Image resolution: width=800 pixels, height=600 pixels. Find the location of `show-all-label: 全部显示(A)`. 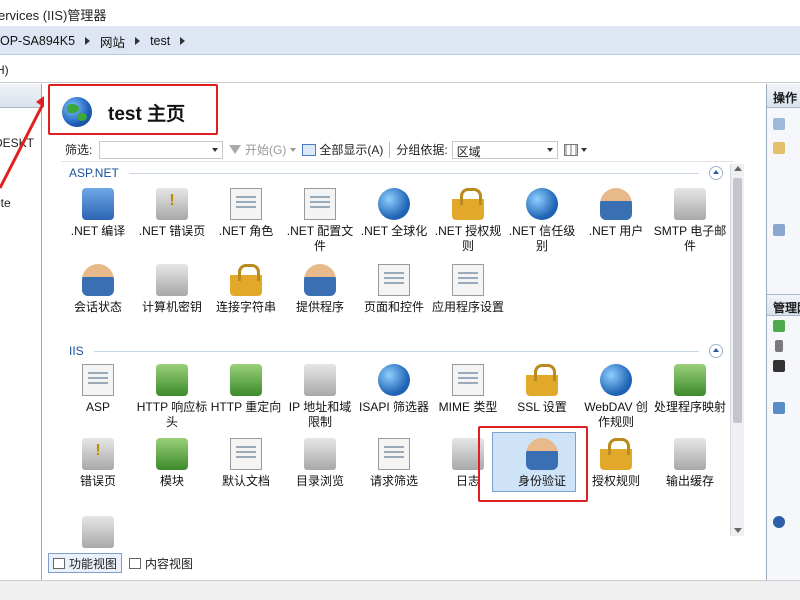

show-all-label: 全部显示(A) is located at coordinates (351, 150).